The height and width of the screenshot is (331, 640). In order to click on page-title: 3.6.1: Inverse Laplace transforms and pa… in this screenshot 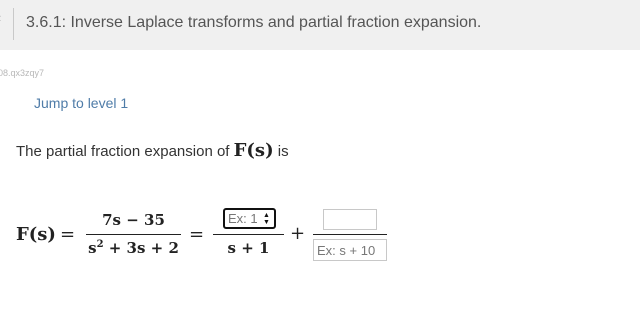, I will do `click(254, 22)`.